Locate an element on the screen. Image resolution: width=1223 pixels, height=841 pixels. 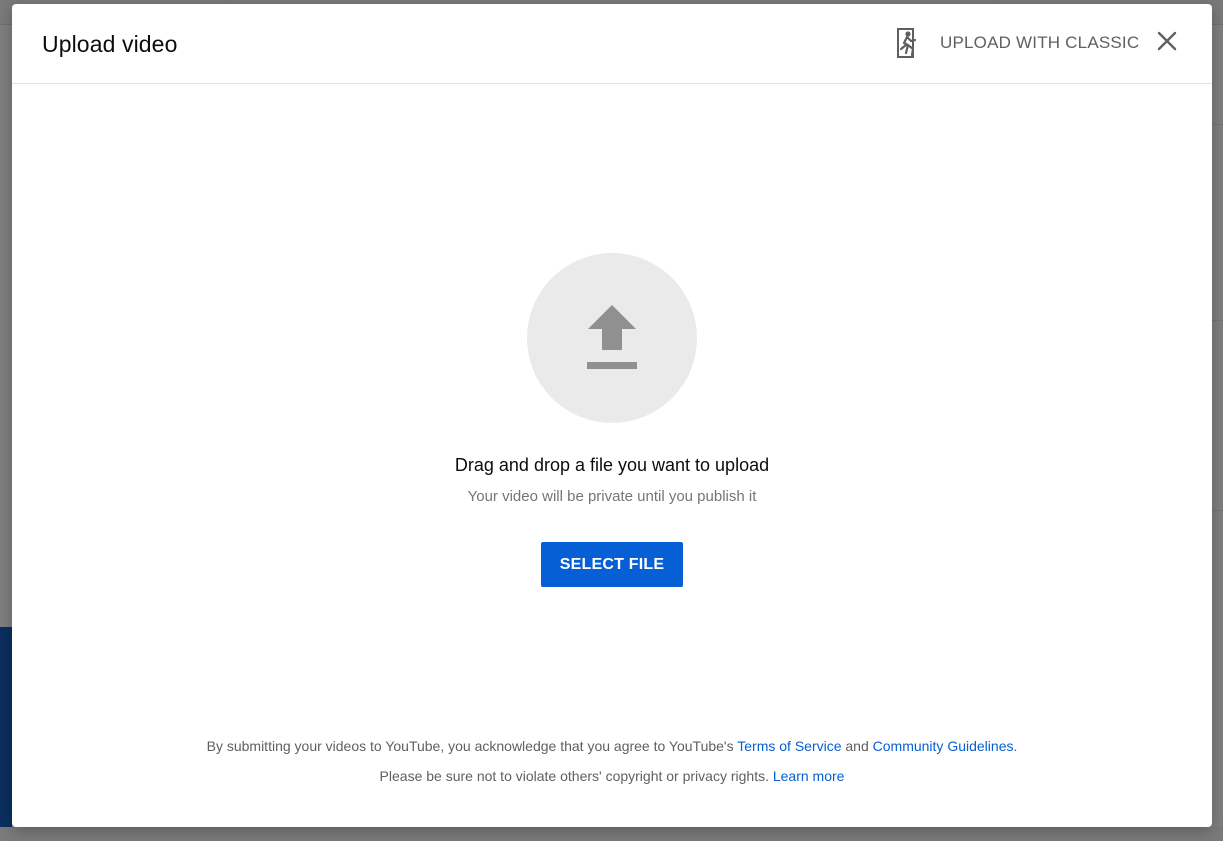
close-icon is located at coordinates (1167, 43).